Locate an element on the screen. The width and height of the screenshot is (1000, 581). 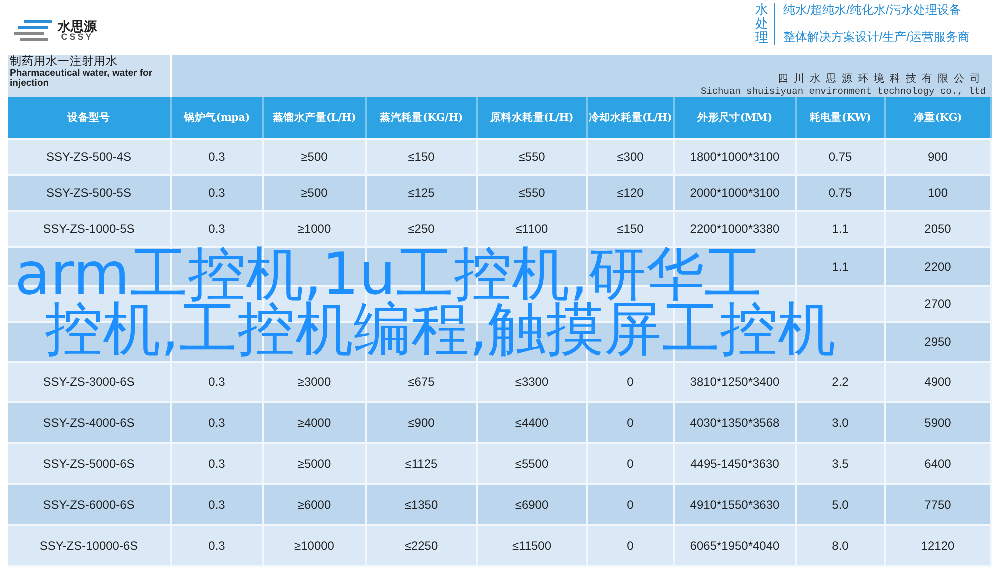
table-cell: SSY-ZS-10000-6S is located at coordinates (90, 545).